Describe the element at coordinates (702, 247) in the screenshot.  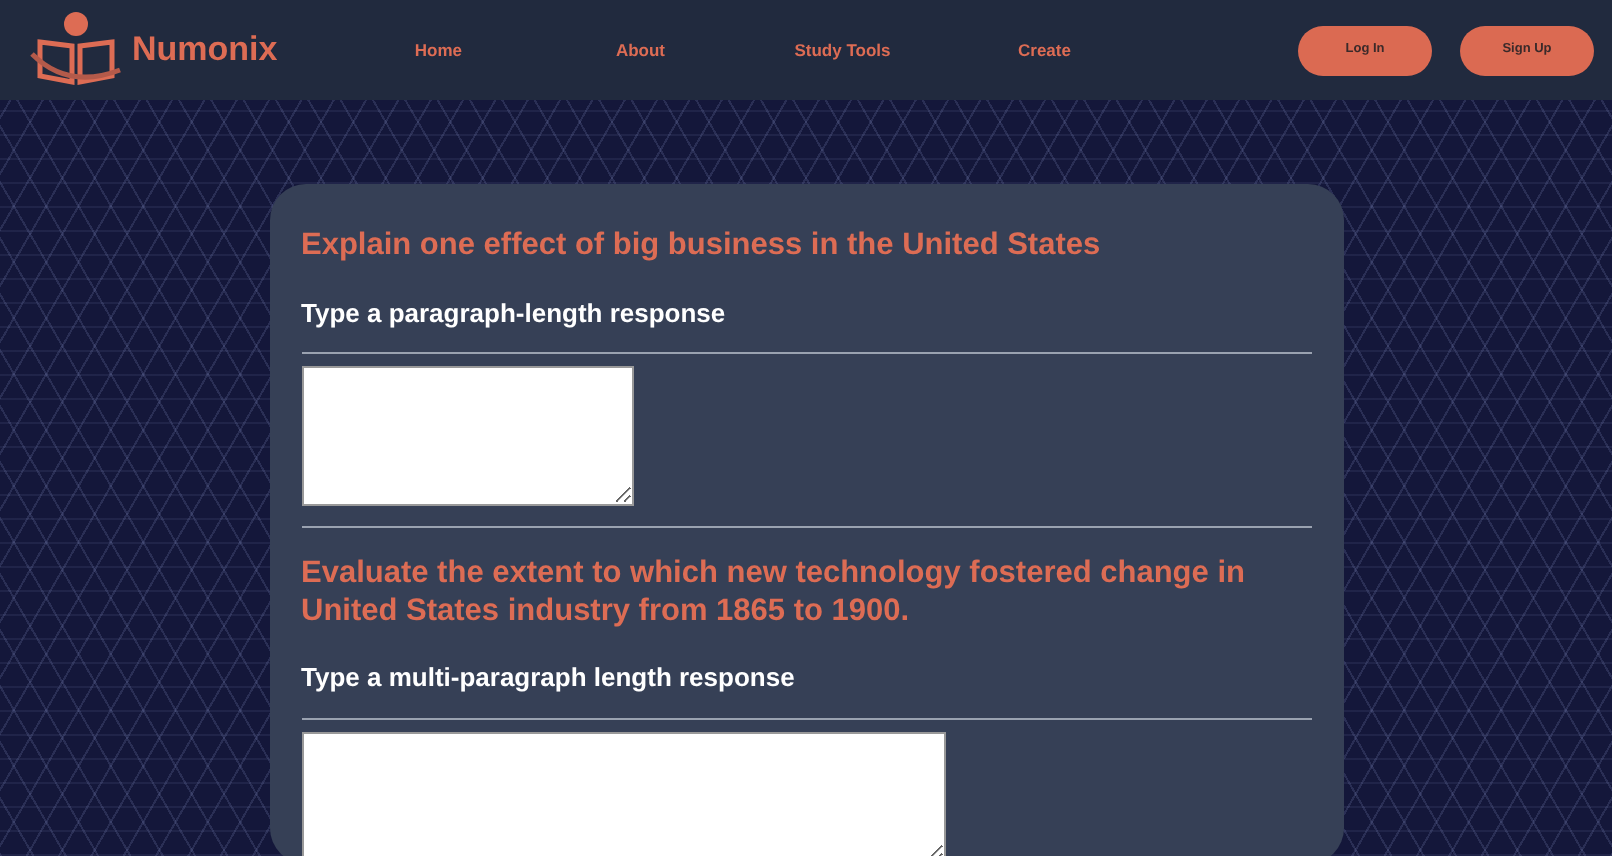
I see `question-prompt: Explain one effect of big business in the United States` at that location.